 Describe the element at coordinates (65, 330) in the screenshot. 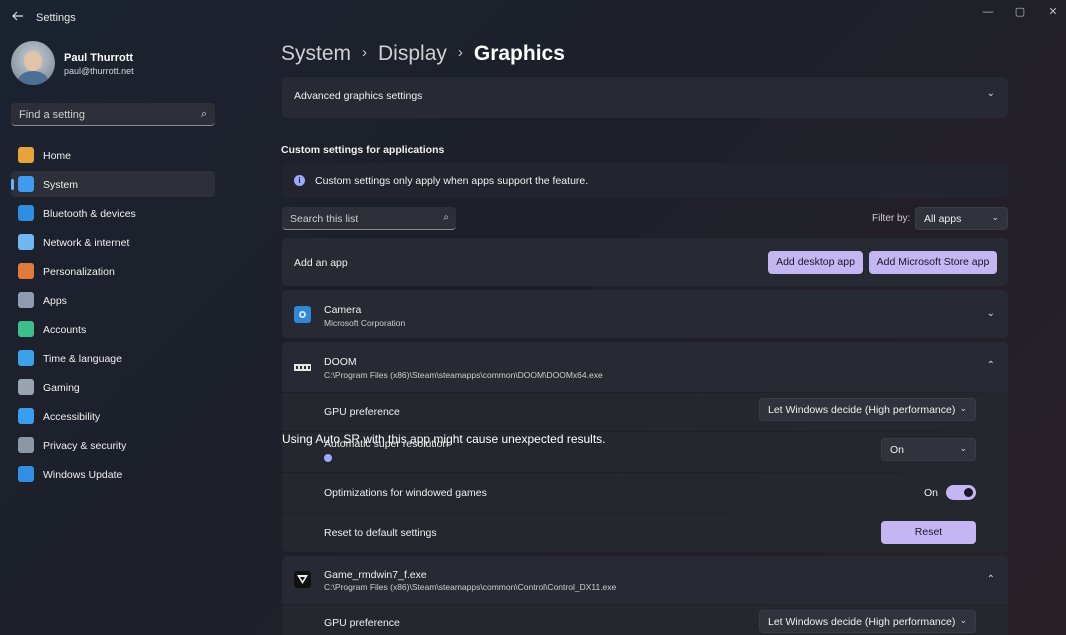

I see `sidebar-item-label: Accounts` at that location.